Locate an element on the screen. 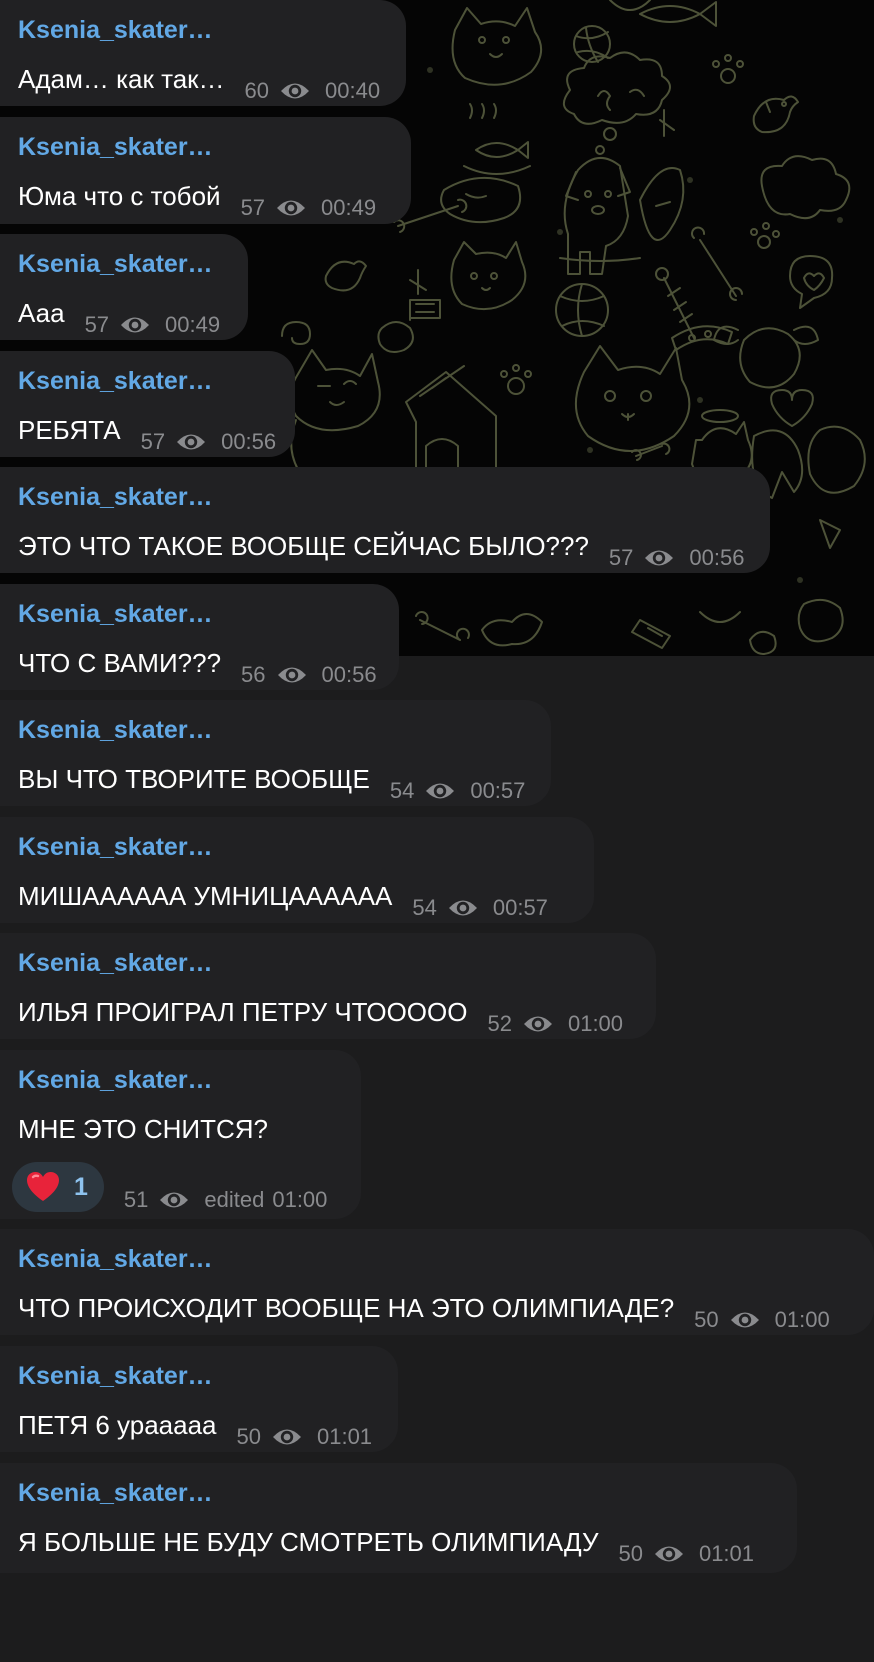 This screenshot has width=874, height=1662. message-text: РЕБЯТА is located at coordinates (69, 430).